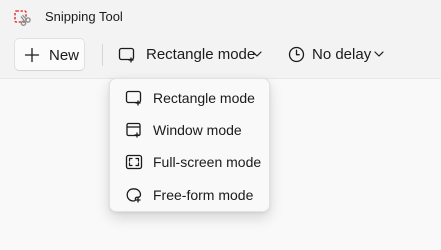 This screenshot has width=441, height=250. I want to click on full-screen-mode-icon, so click(134, 162).